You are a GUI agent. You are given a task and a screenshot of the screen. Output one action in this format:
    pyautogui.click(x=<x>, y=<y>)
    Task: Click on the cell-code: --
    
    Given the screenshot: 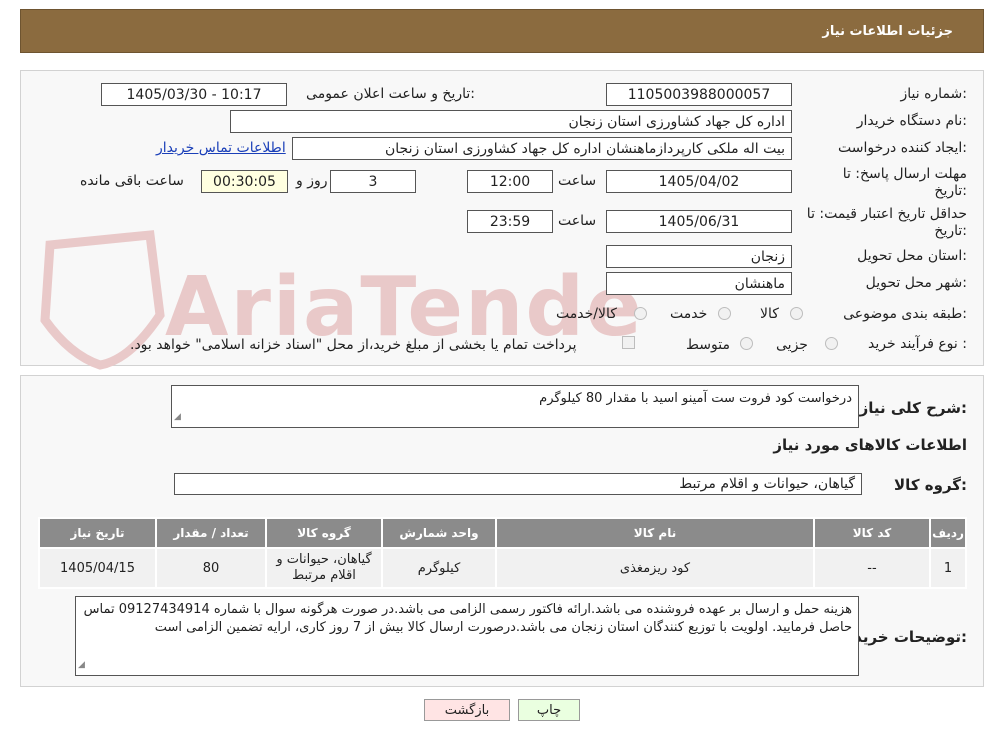 What is the action you would take?
    pyautogui.click(x=872, y=568)
    